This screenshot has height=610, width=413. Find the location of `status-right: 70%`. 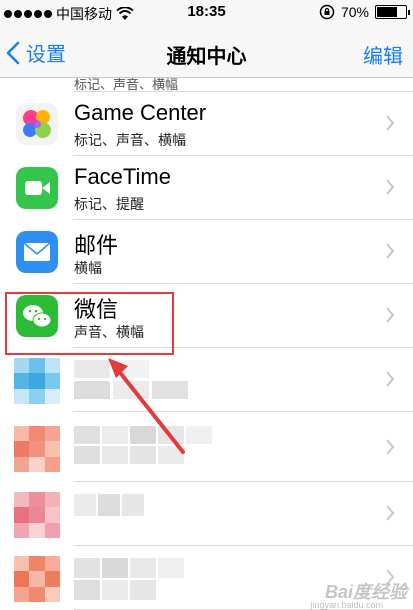

status-right: 70% is located at coordinates (364, 12).